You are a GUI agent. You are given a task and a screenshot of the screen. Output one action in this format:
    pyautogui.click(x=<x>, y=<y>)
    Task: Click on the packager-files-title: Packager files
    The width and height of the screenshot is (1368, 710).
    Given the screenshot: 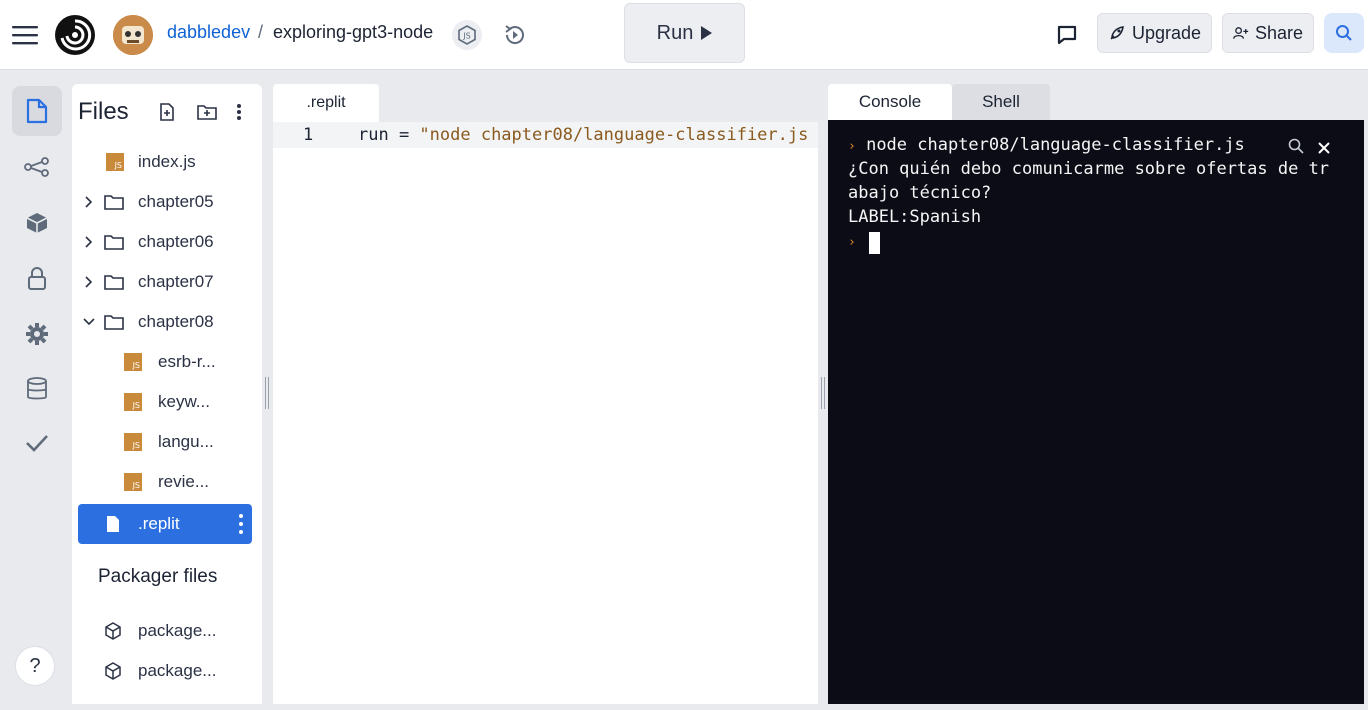 What is the action you would take?
    pyautogui.click(x=158, y=576)
    